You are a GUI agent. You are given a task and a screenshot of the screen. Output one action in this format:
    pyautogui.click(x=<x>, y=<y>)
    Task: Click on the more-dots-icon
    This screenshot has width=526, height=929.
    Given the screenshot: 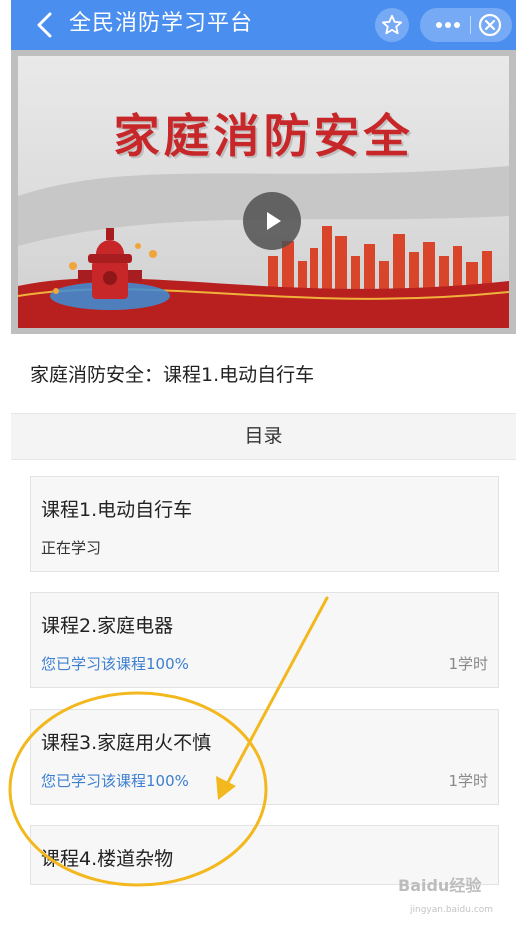 What is the action you would take?
    pyautogui.click(x=448, y=25)
    